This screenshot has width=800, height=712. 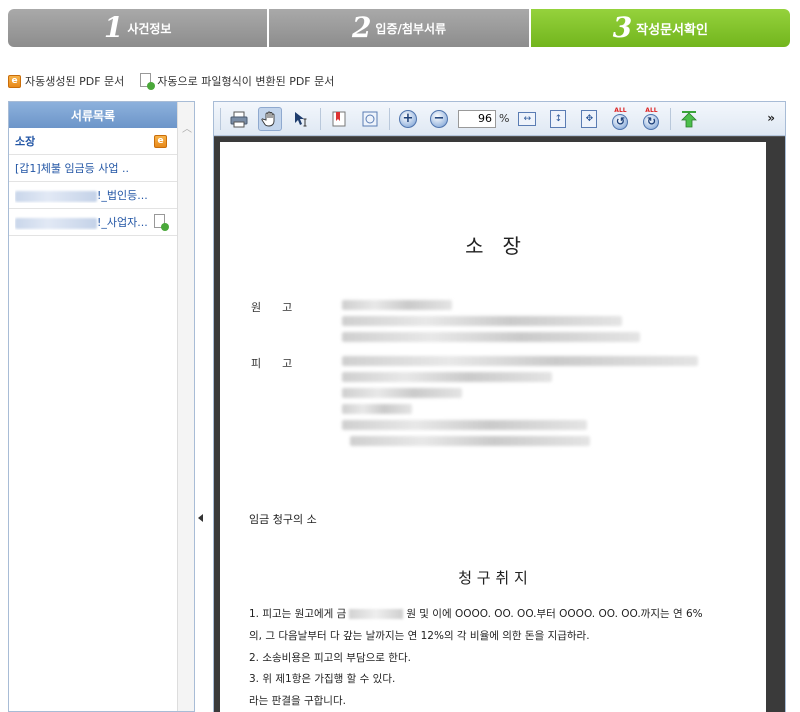 What do you see at coordinates (330, 658) in the screenshot?
I see `claim-line: 2. 소송비용은 피고의 부담으로 한다.` at bounding box center [330, 658].